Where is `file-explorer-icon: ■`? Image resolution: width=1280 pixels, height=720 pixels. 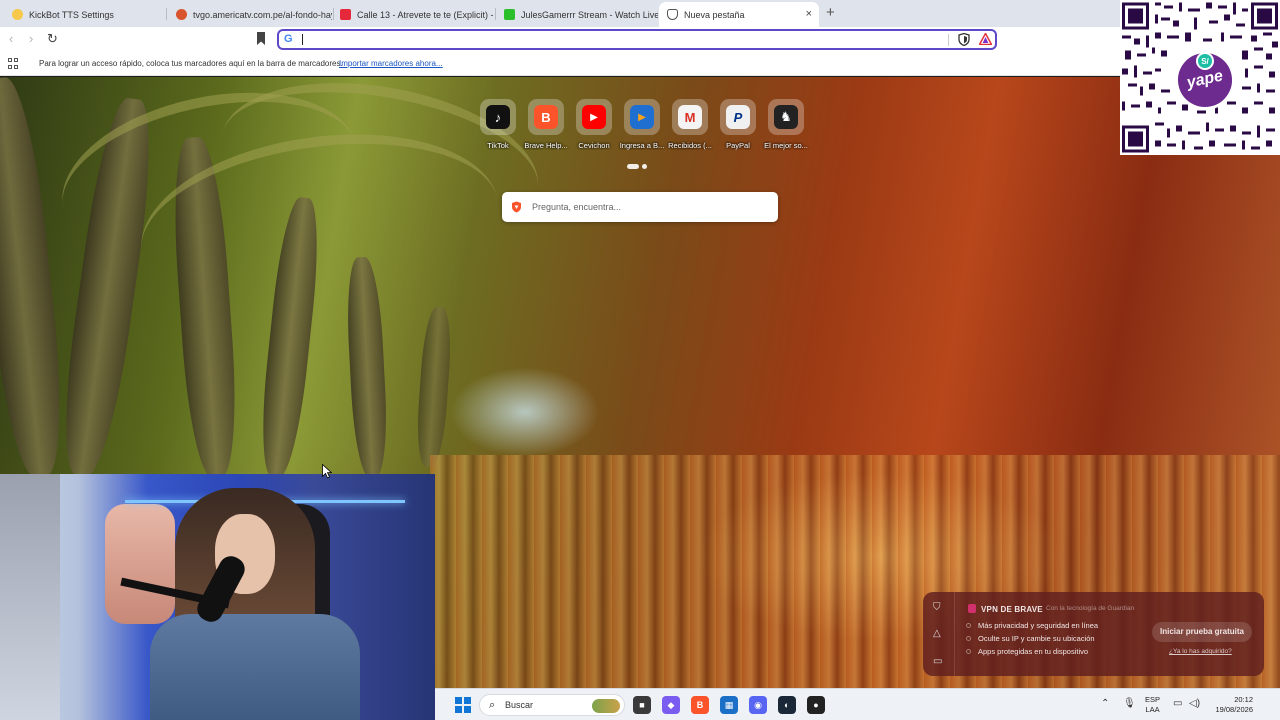 file-explorer-icon: ■ is located at coordinates (642, 705).